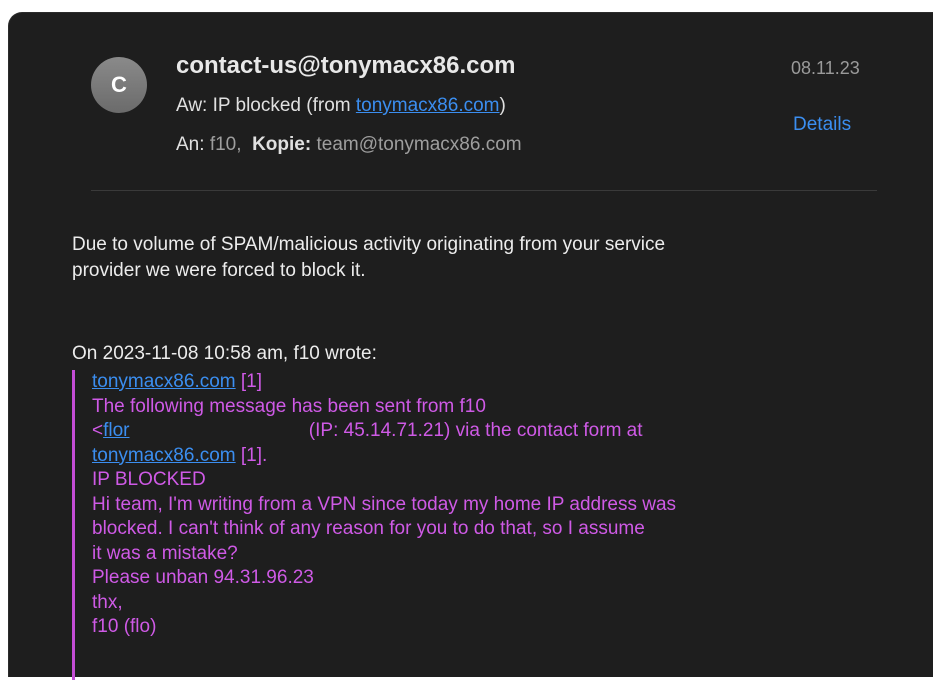 This screenshot has height=680, width=933. What do you see at coordinates (124, 626) in the screenshot?
I see `quote-line: f10 (flo)` at bounding box center [124, 626].